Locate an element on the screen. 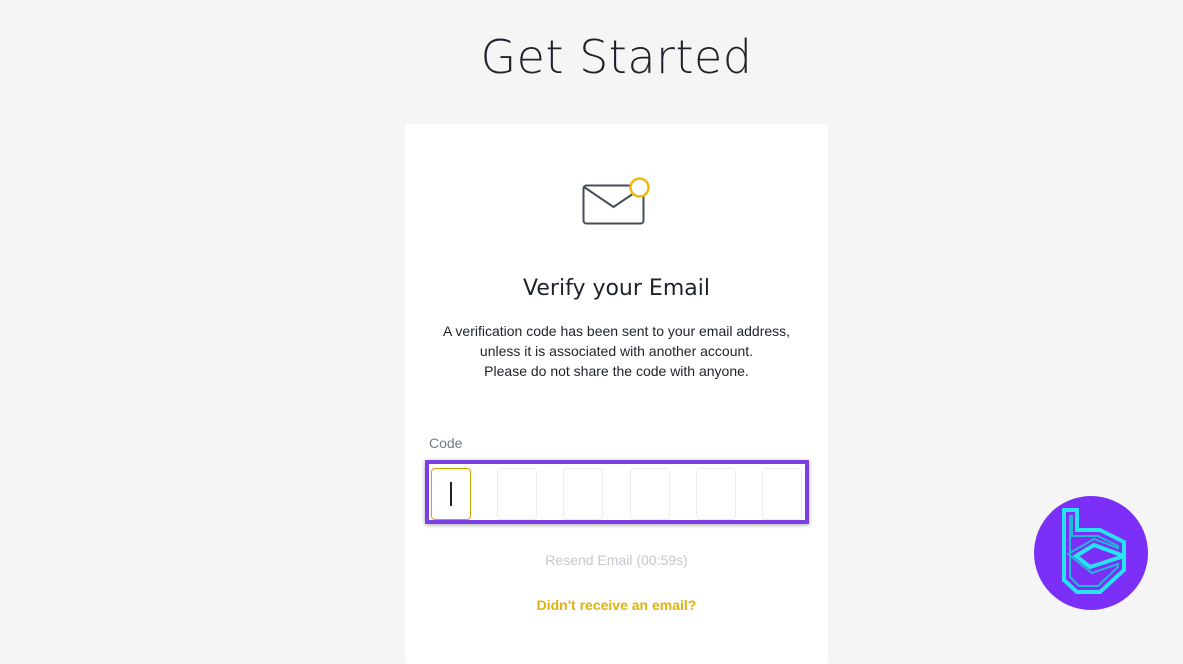 This screenshot has height=664, width=1183. code-label: Code is located at coordinates (446, 443).